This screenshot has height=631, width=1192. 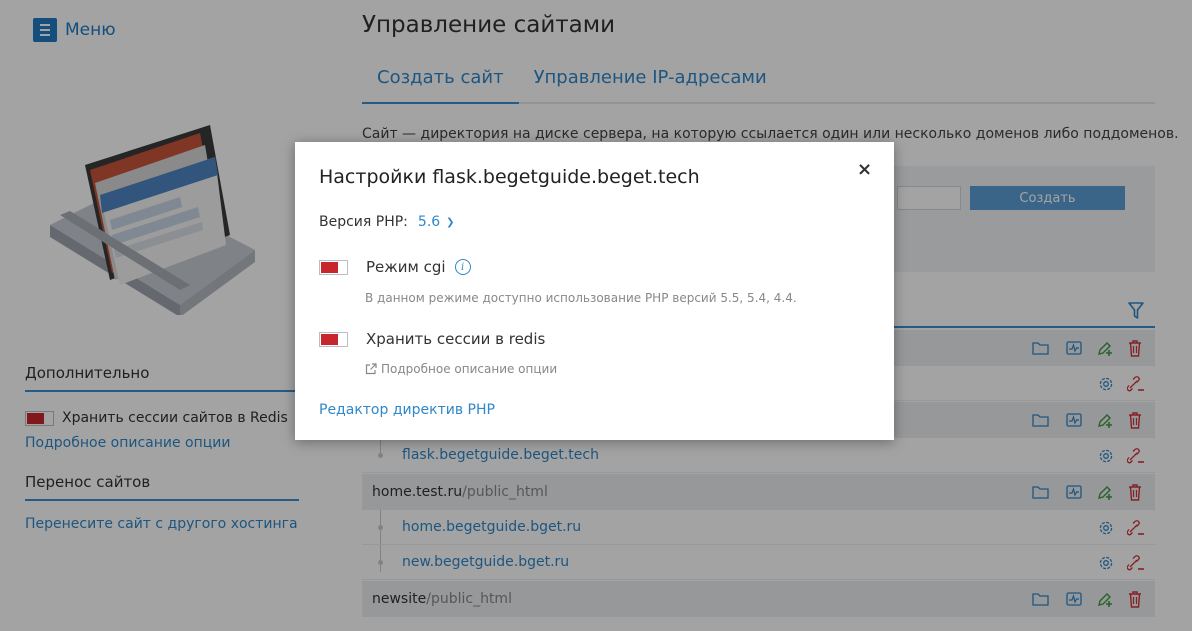 I want to click on php-version-row: Версия PHP: 5.6 ❯, so click(x=387, y=222).